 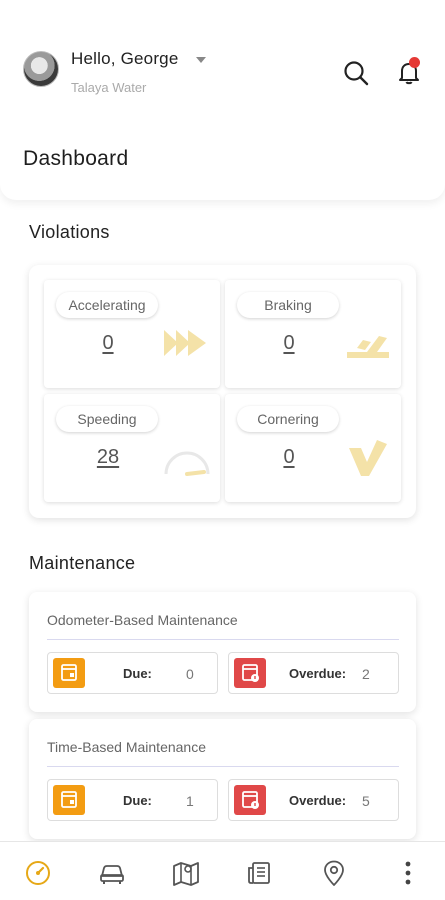 I want to click on overdue-summary: Overdue: 5, so click(x=313, y=800).